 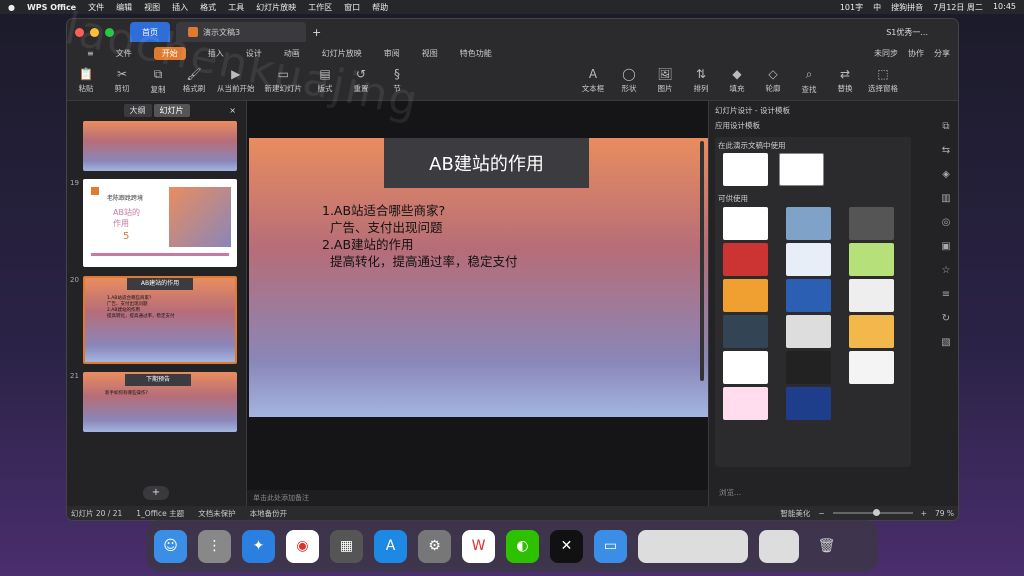 What do you see at coordinates (232, 110) in the screenshot?
I see `close-panel-button: ×` at bounding box center [232, 110].